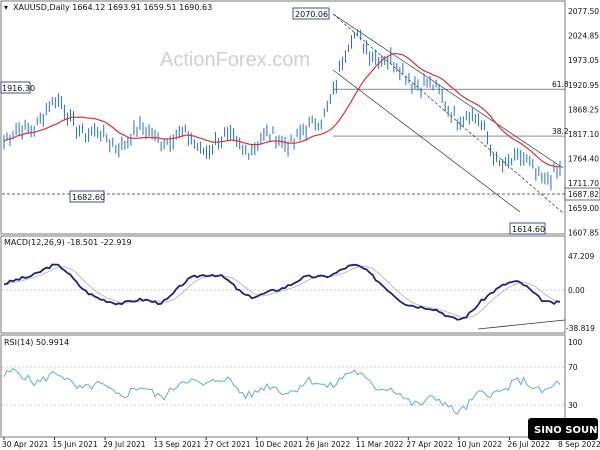  I want to click on price-axis-label: 1711.70, so click(583, 183).